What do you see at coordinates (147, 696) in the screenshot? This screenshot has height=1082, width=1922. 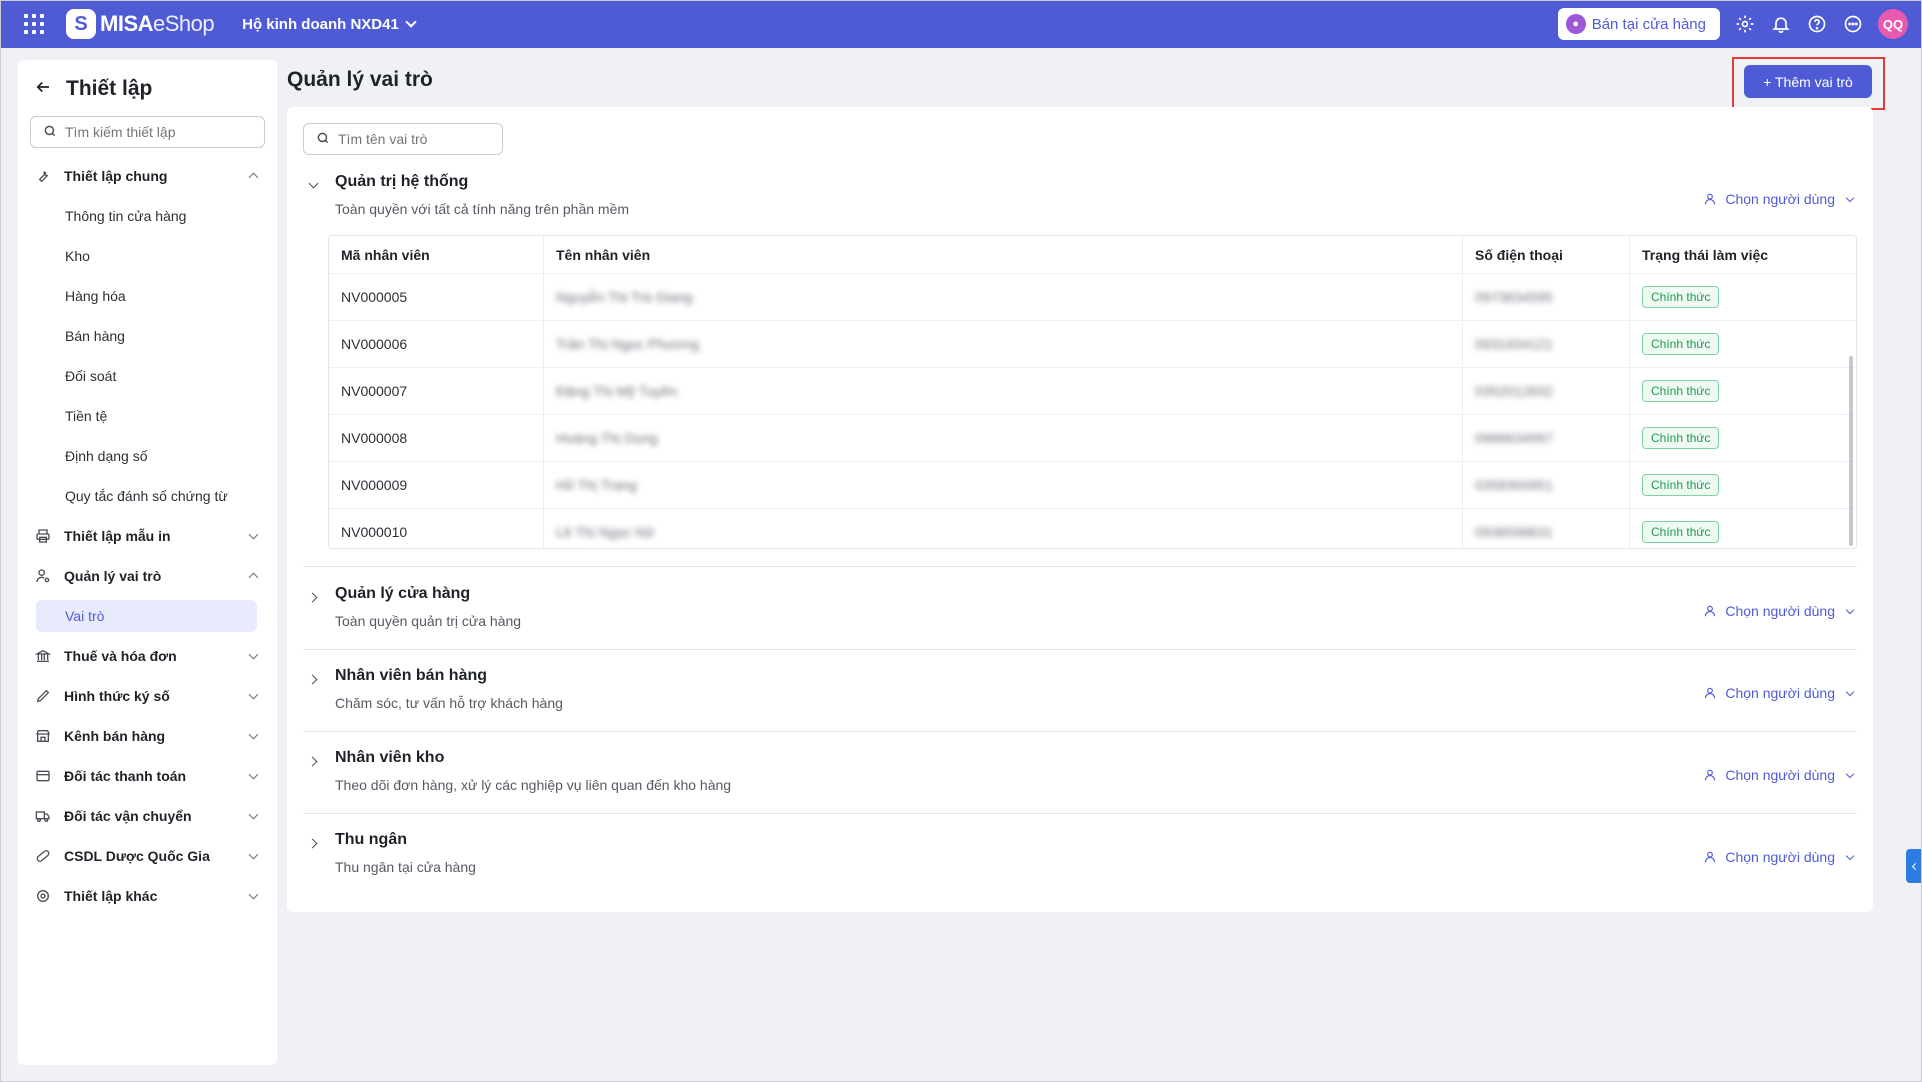 I see `sidebar-group-digital-signature: Hình thức ký số` at bounding box center [147, 696].